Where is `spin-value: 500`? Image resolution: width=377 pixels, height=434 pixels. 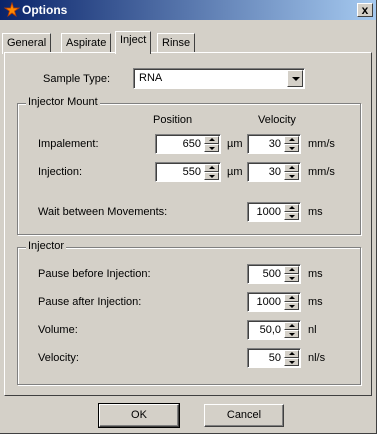 spin-value: 500 is located at coordinates (271, 274).